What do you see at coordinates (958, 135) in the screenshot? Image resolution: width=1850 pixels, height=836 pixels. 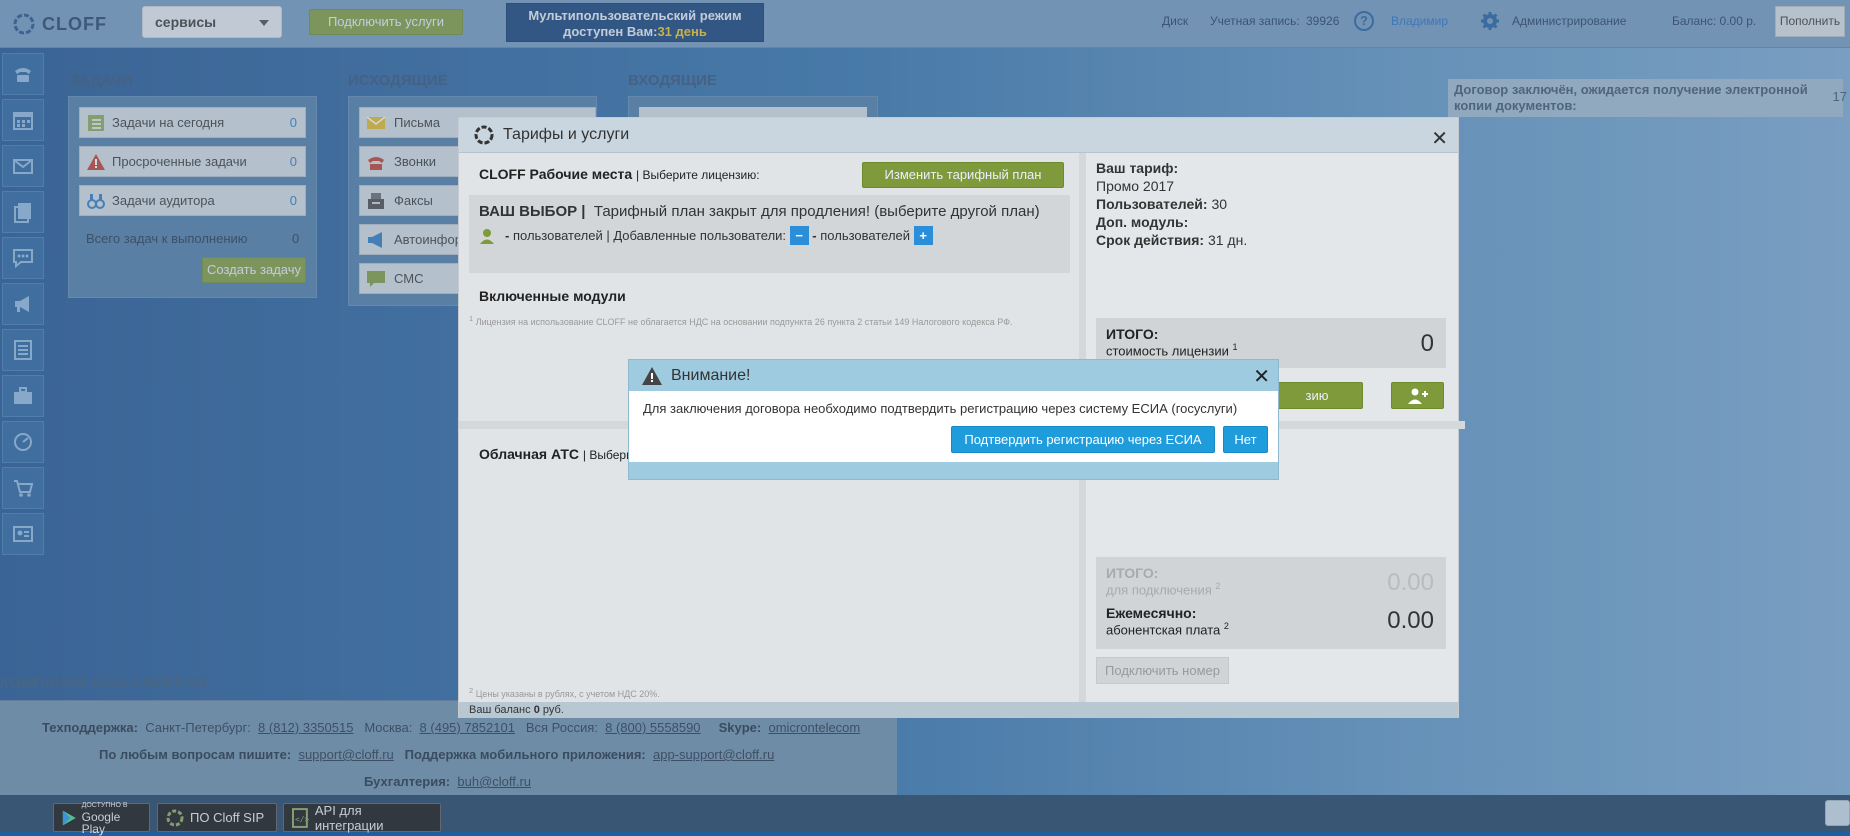 I see `tariffs-header: Тарифы и услуги ✕` at bounding box center [958, 135].